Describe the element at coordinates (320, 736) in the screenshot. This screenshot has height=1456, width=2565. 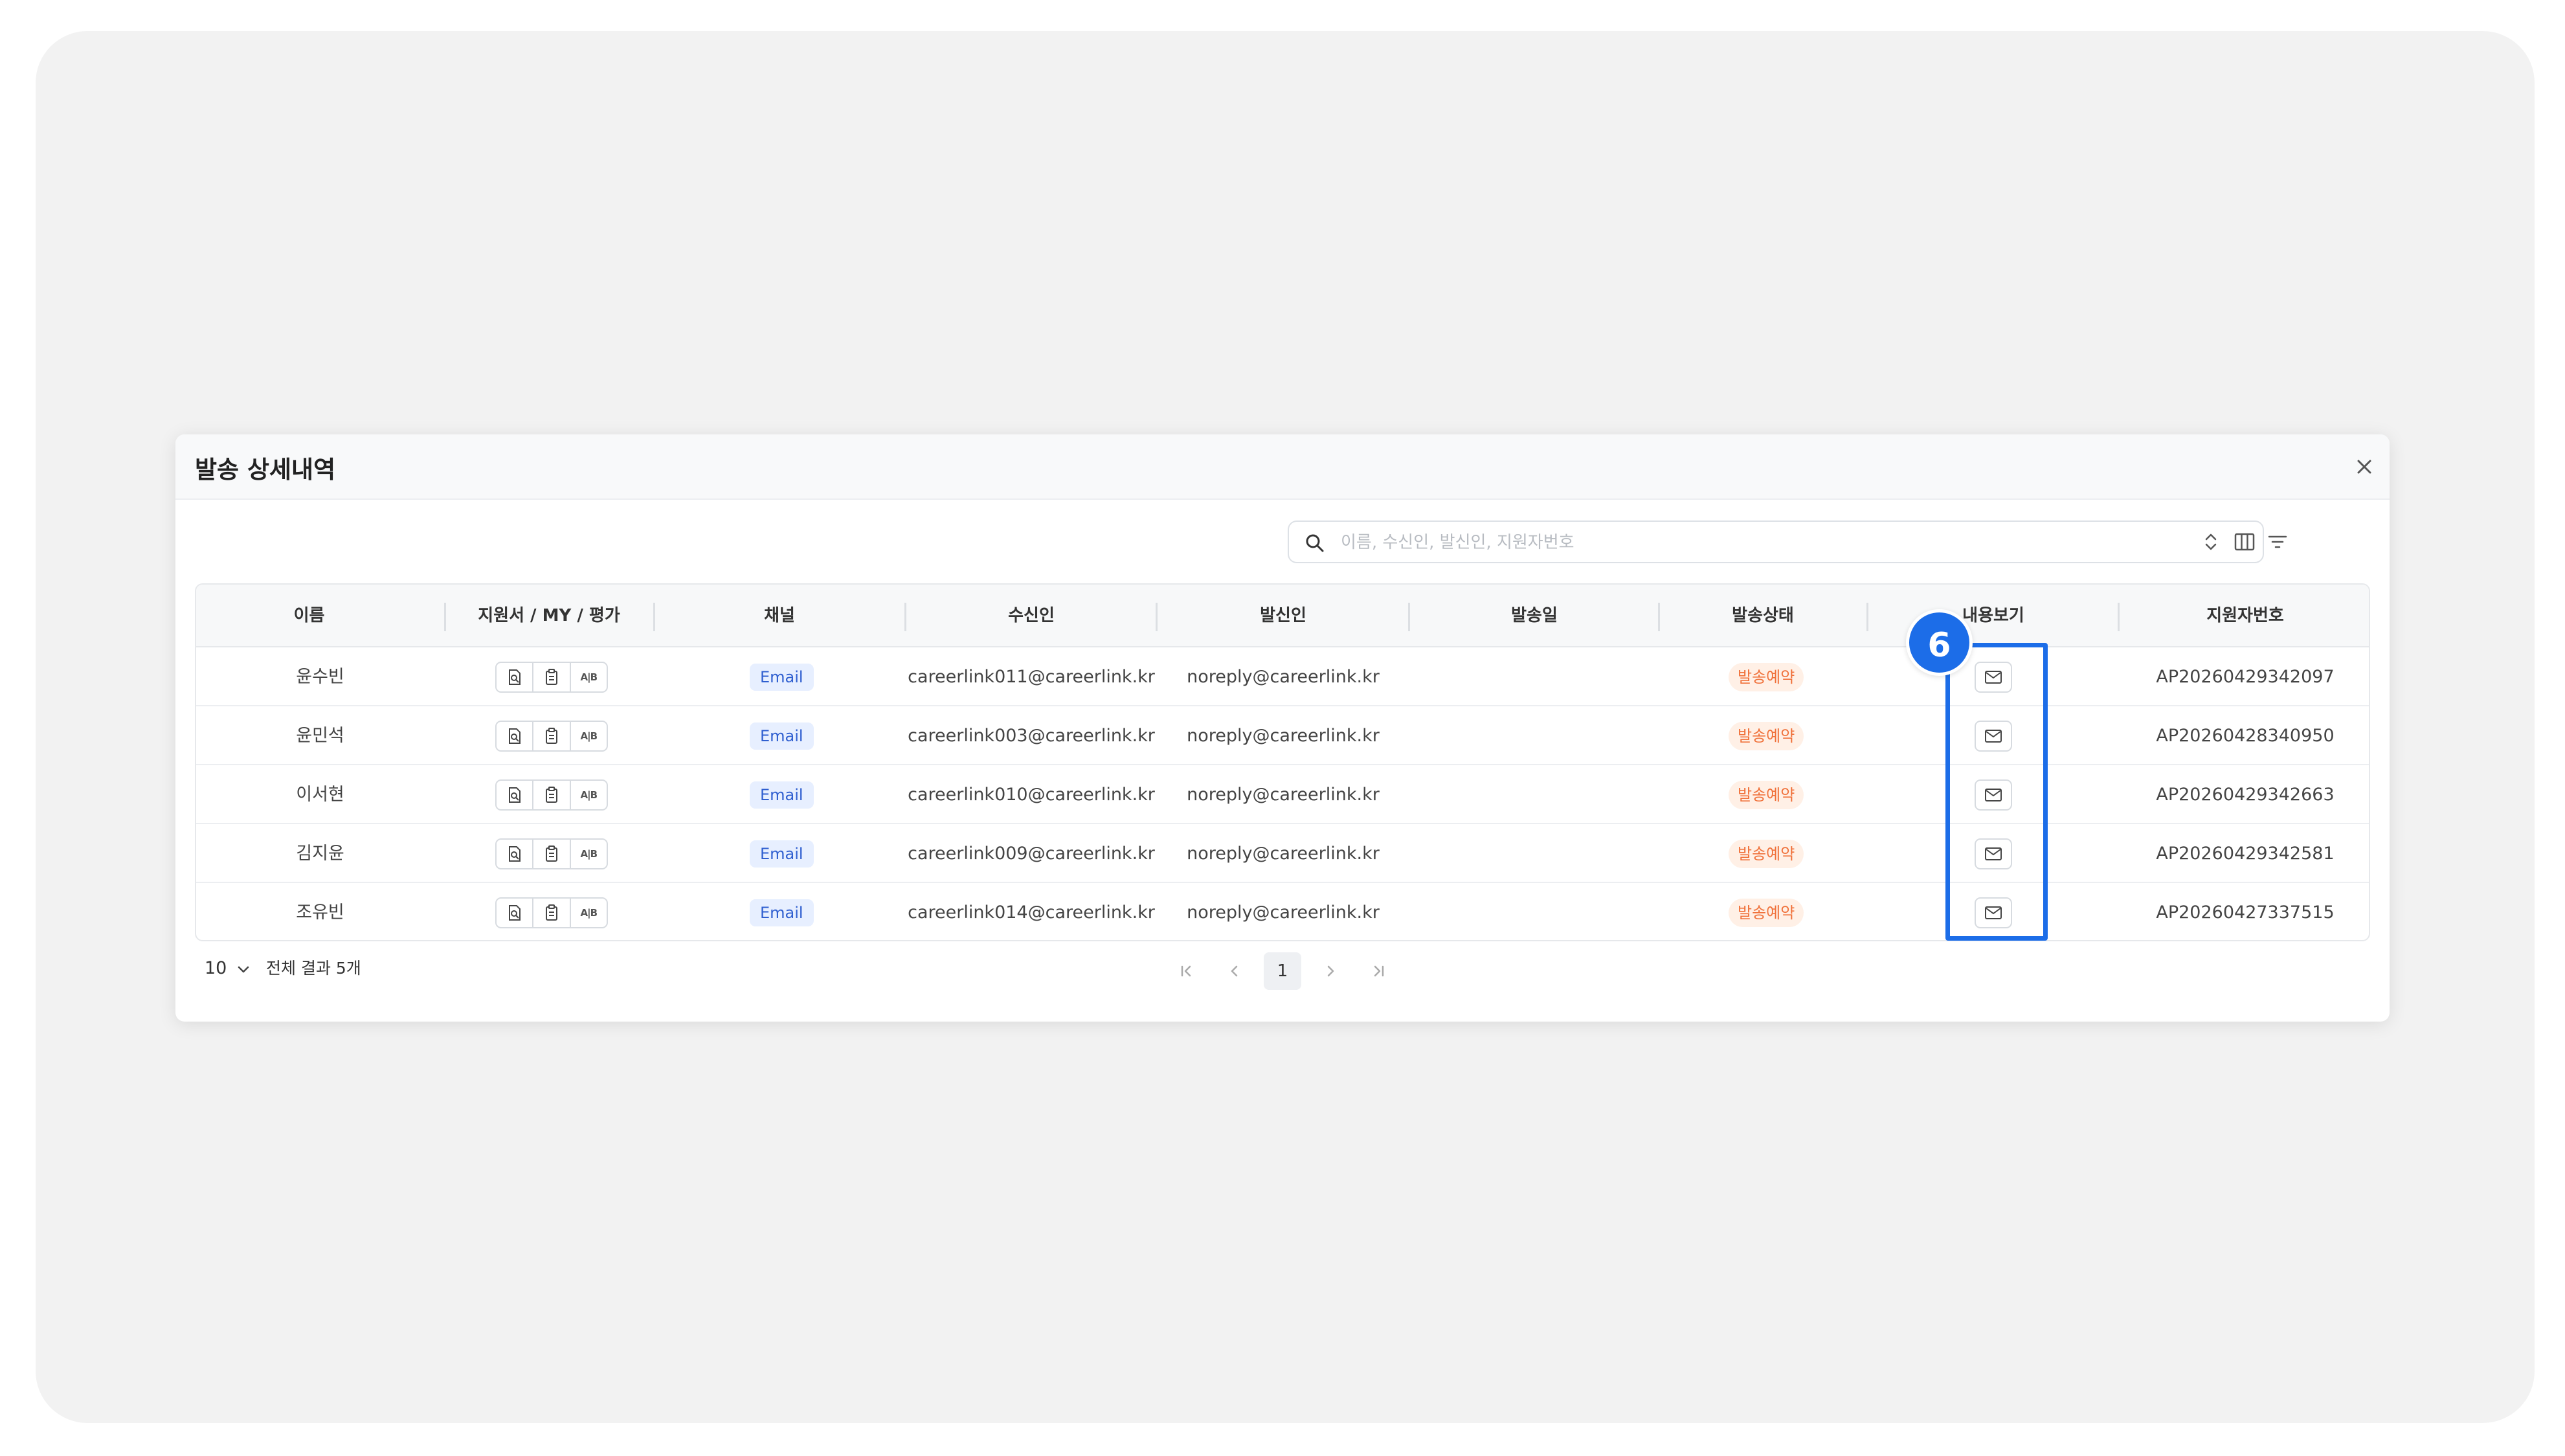
I see `cell-name: 윤민석` at that location.